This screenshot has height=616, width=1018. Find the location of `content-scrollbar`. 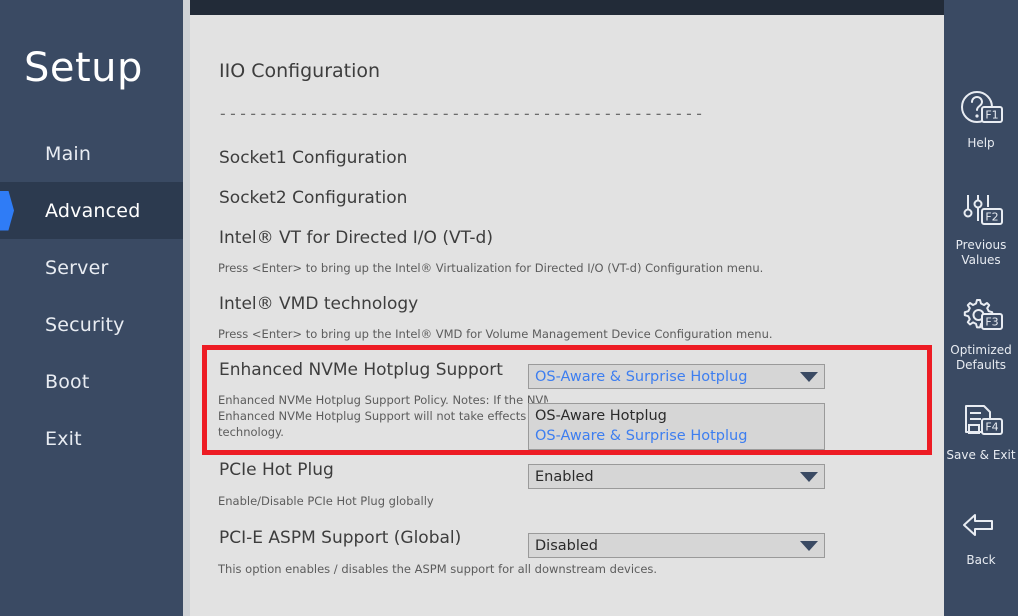

content-scrollbar is located at coordinates (186, 308).